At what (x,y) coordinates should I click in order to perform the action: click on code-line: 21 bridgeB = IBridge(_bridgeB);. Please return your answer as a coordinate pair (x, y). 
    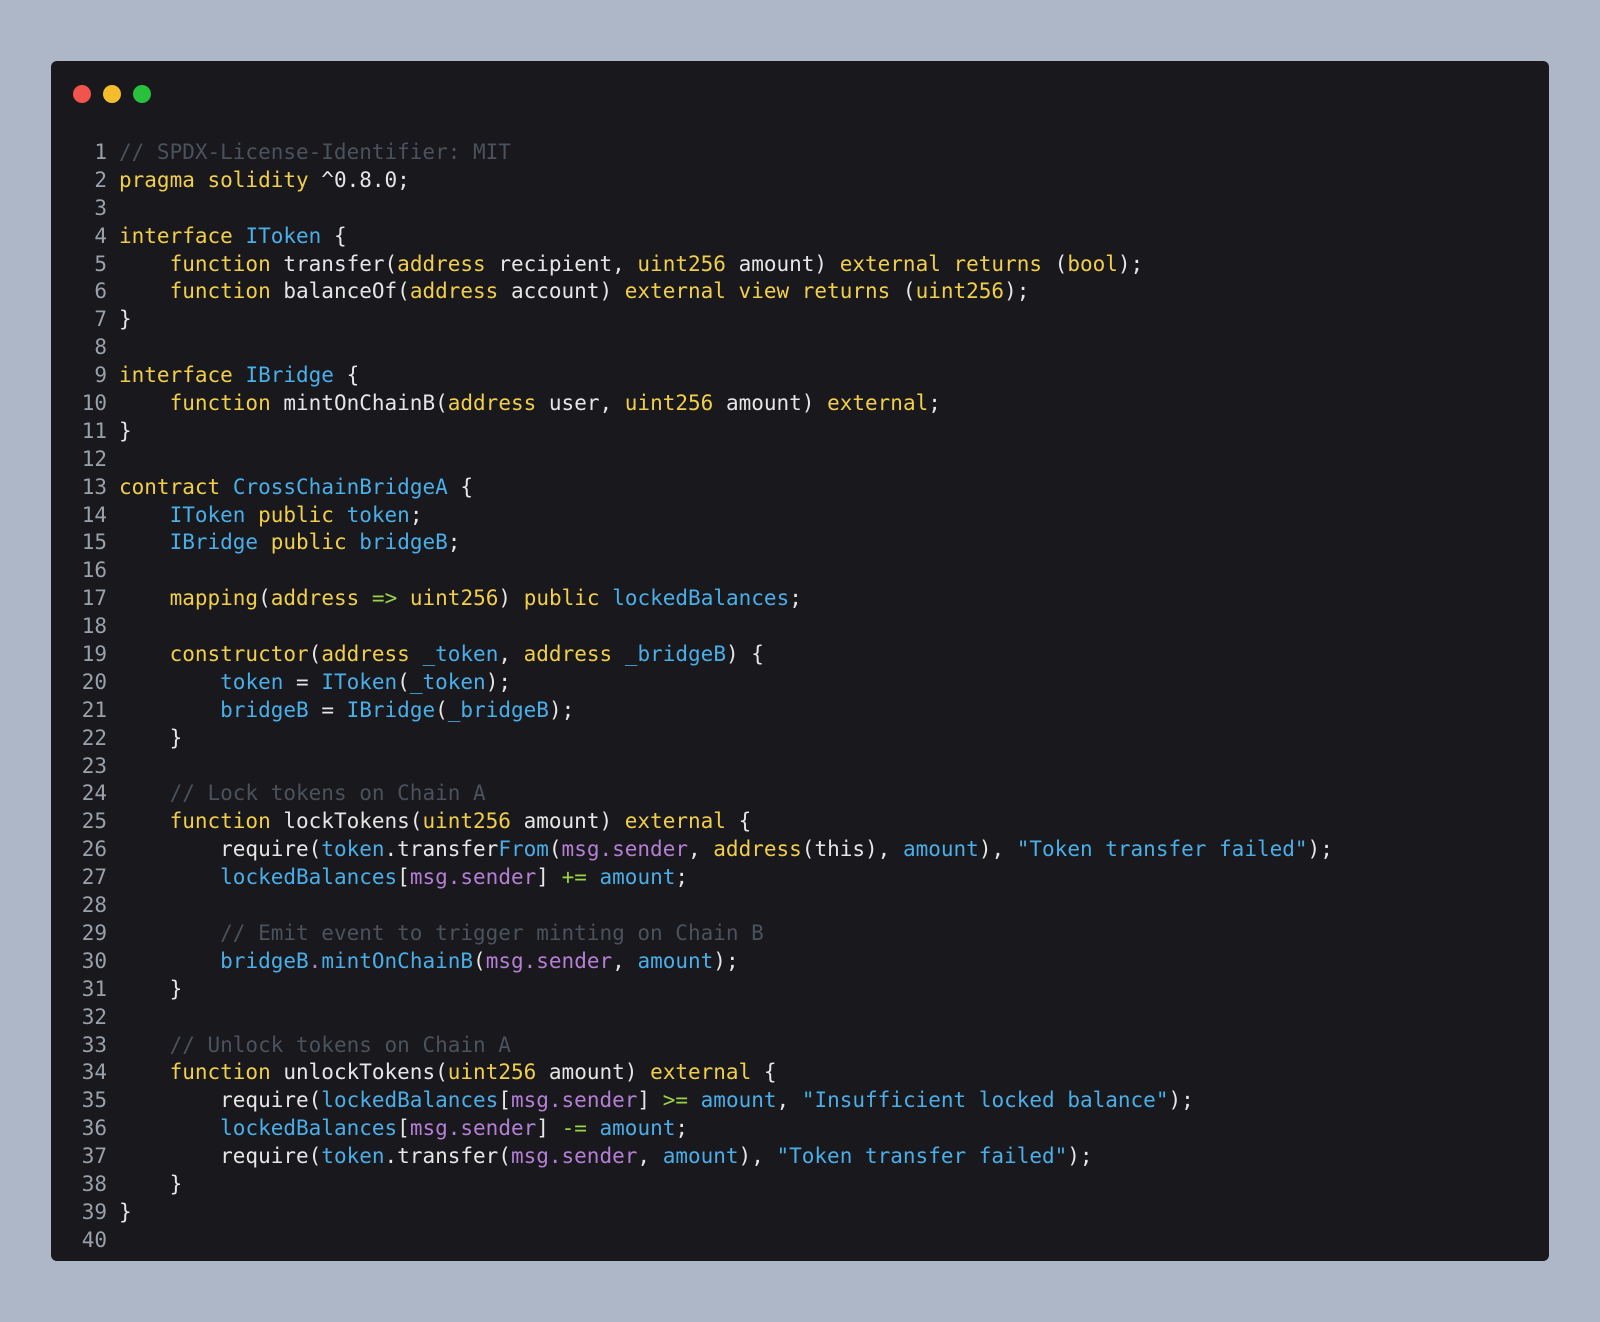
    Looking at the image, I should click on (701, 711).